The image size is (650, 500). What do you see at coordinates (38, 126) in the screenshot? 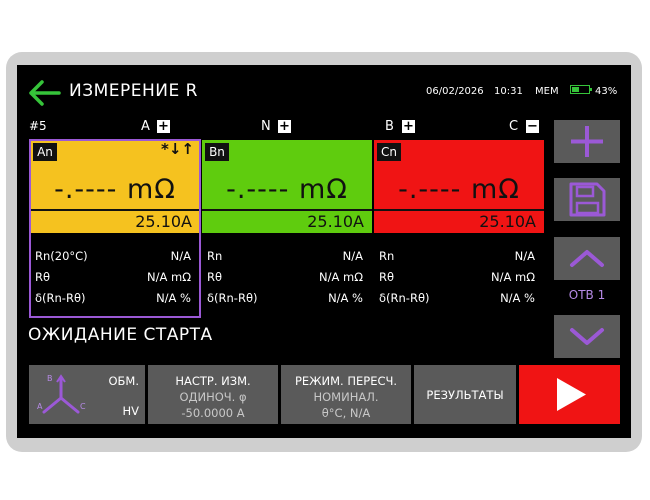
I see `measurement-number: #5` at bounding box center [38, 126].